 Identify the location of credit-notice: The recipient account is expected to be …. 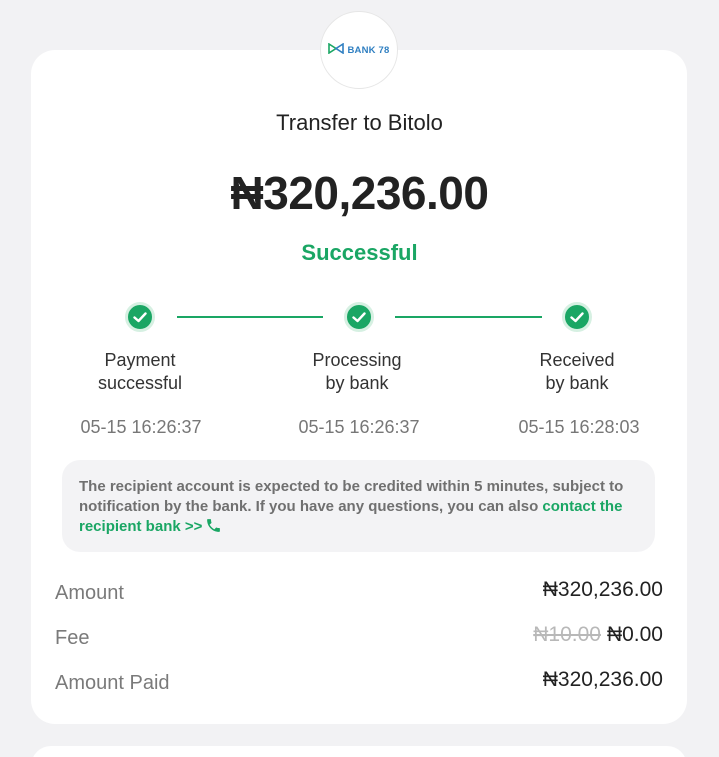
(358, 506).